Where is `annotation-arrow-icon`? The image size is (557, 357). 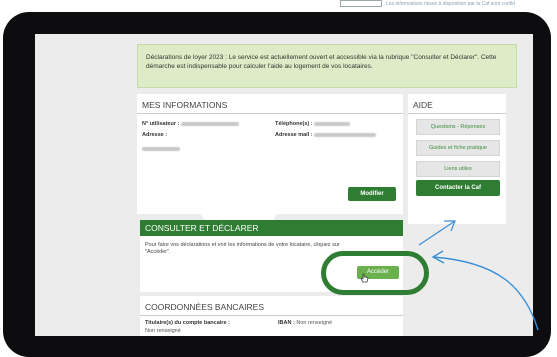 annotation-arrow-icon is located at coordinates (478, 275).